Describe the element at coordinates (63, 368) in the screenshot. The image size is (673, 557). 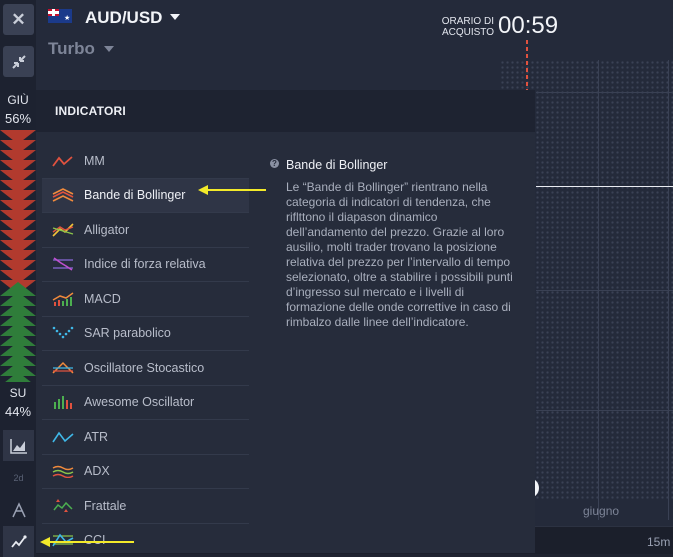
I see `stochastic-icon` at that location.